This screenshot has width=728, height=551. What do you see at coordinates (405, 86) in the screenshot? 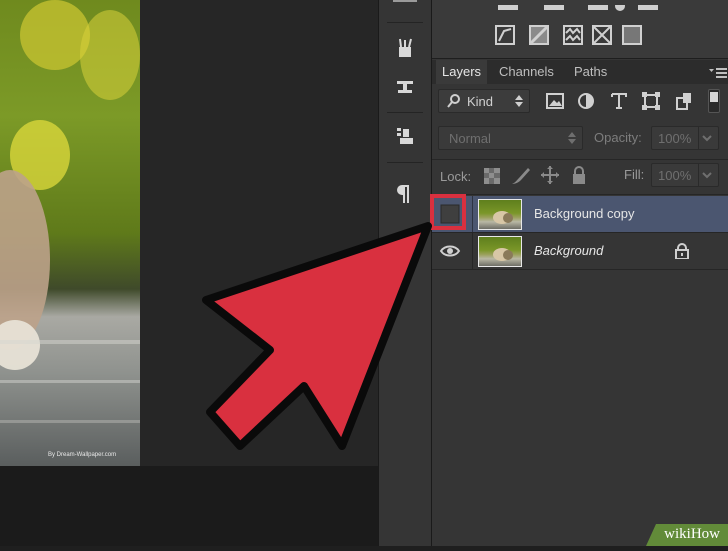
I see `clone-source-icon` at bounding box center [405, 86].